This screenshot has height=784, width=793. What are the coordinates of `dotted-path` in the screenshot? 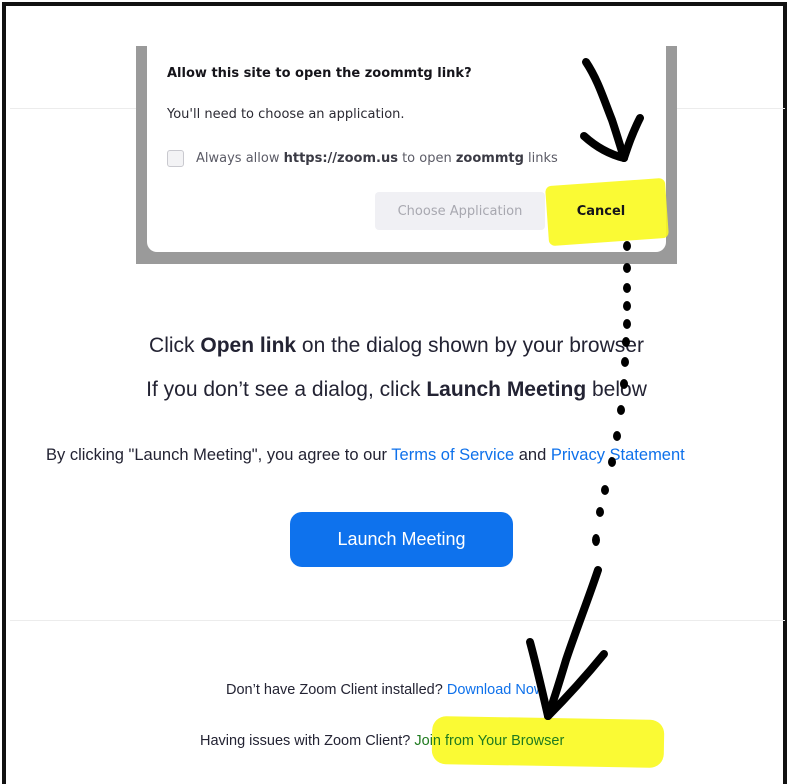 It's located at (611, 393).